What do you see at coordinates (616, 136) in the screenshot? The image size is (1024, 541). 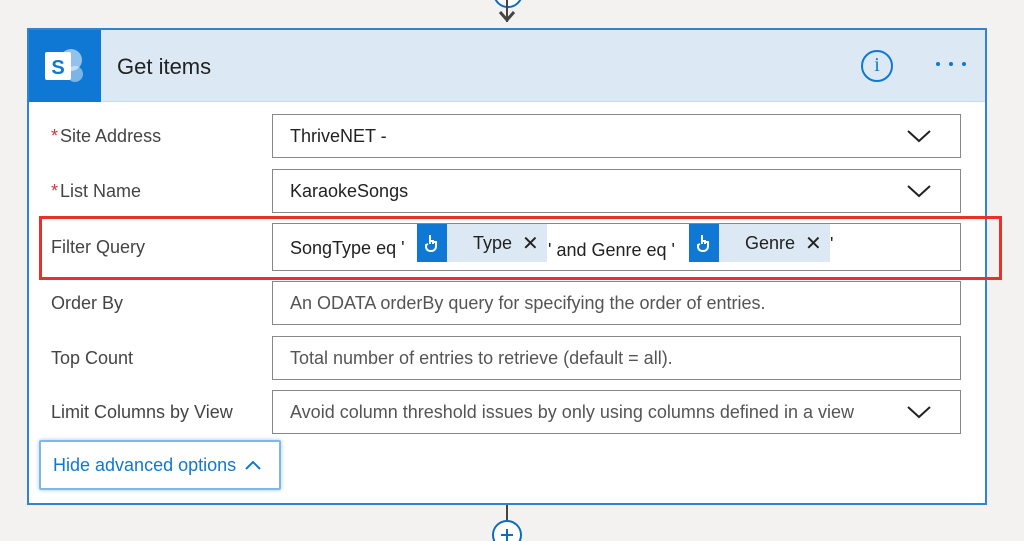 I see `site-address-dropdown: ThriveNET -` at bounding box center [616, 136].